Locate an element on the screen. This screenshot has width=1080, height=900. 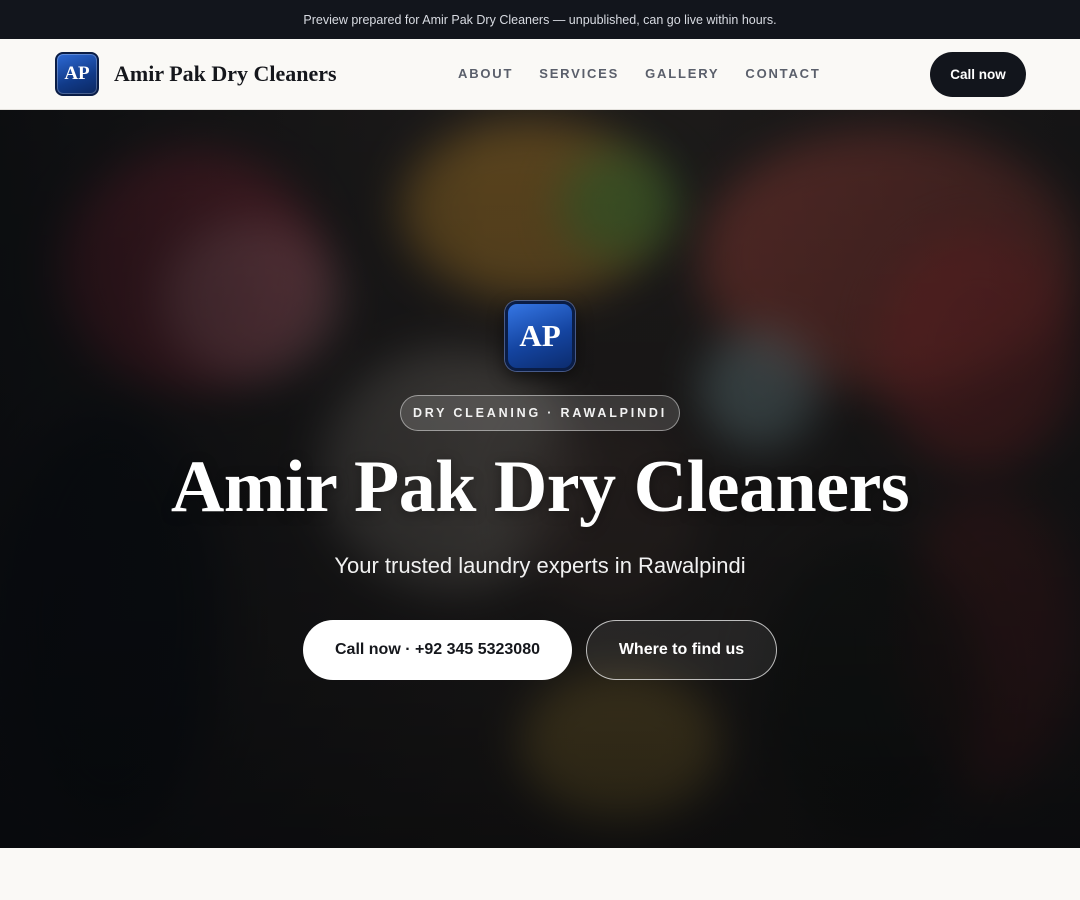
nav-item-services: SERVICES is located at coordinates (579, 73).